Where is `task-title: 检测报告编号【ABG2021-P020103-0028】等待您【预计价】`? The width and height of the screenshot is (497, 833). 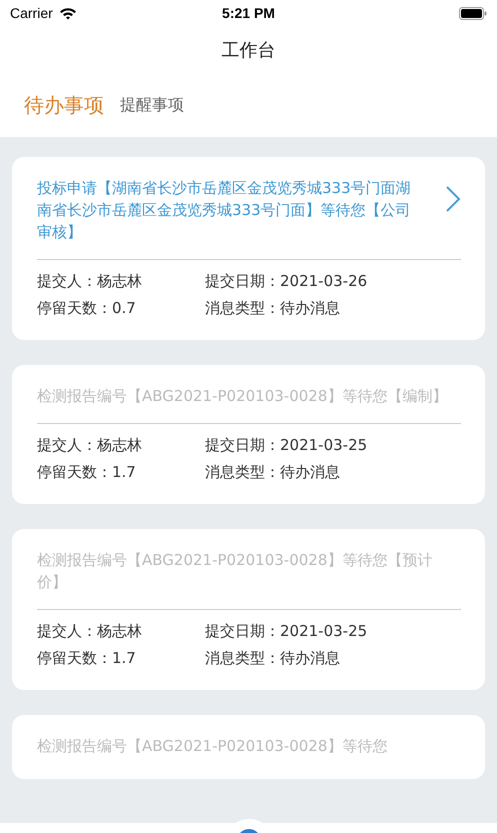
task-title: 检测报告编号【ABG2021-P020103-0028】等待您【预计价】 is located at coordinates (235, 571).